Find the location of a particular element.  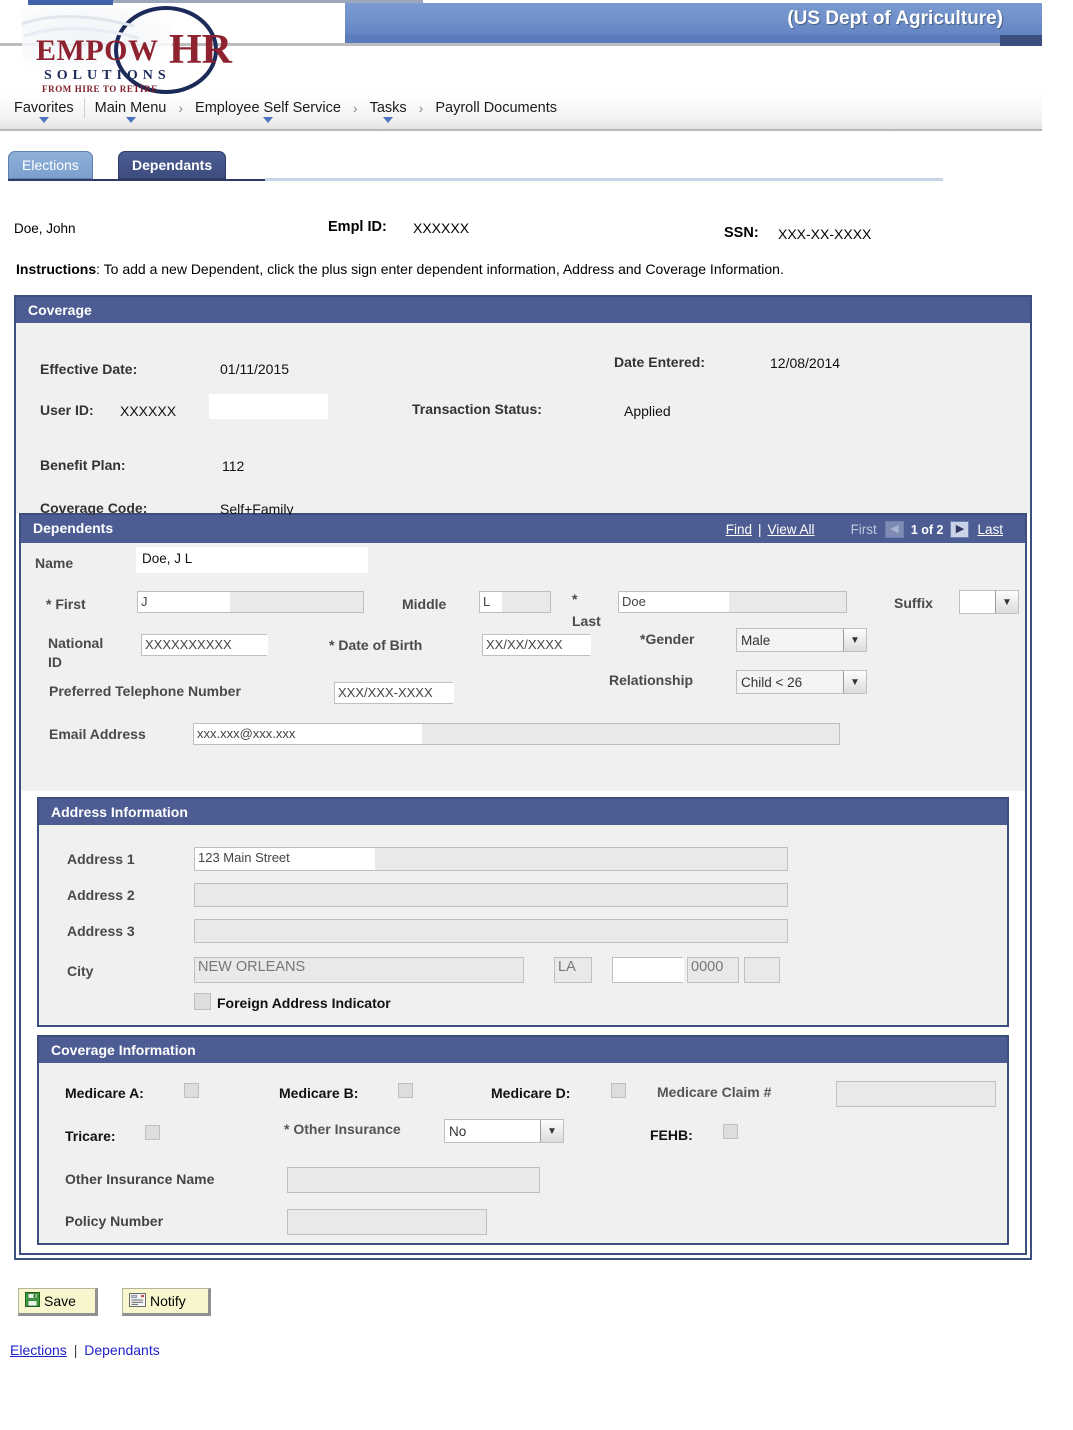

national-id-input: XXXXXXXXXX is located at coordinates (204, 645).